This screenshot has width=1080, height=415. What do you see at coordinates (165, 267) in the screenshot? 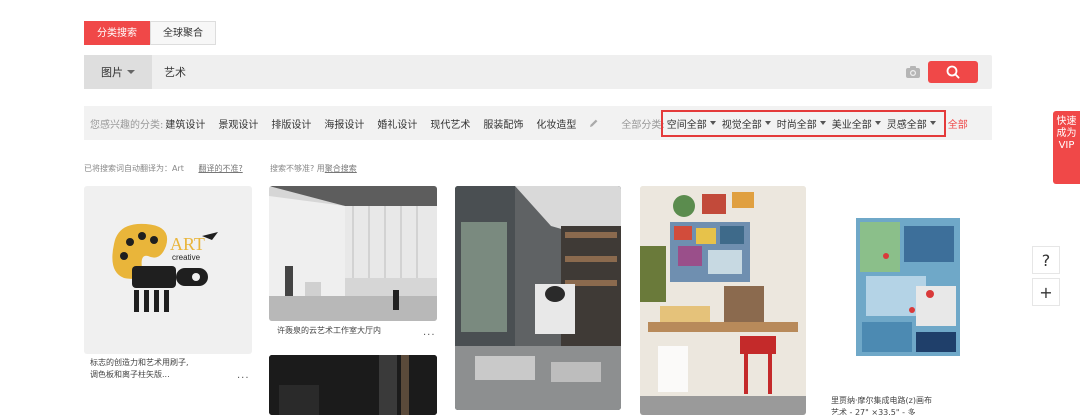
I see `art-palette-logo-image: ART creative` at bounding box center [165, 267].